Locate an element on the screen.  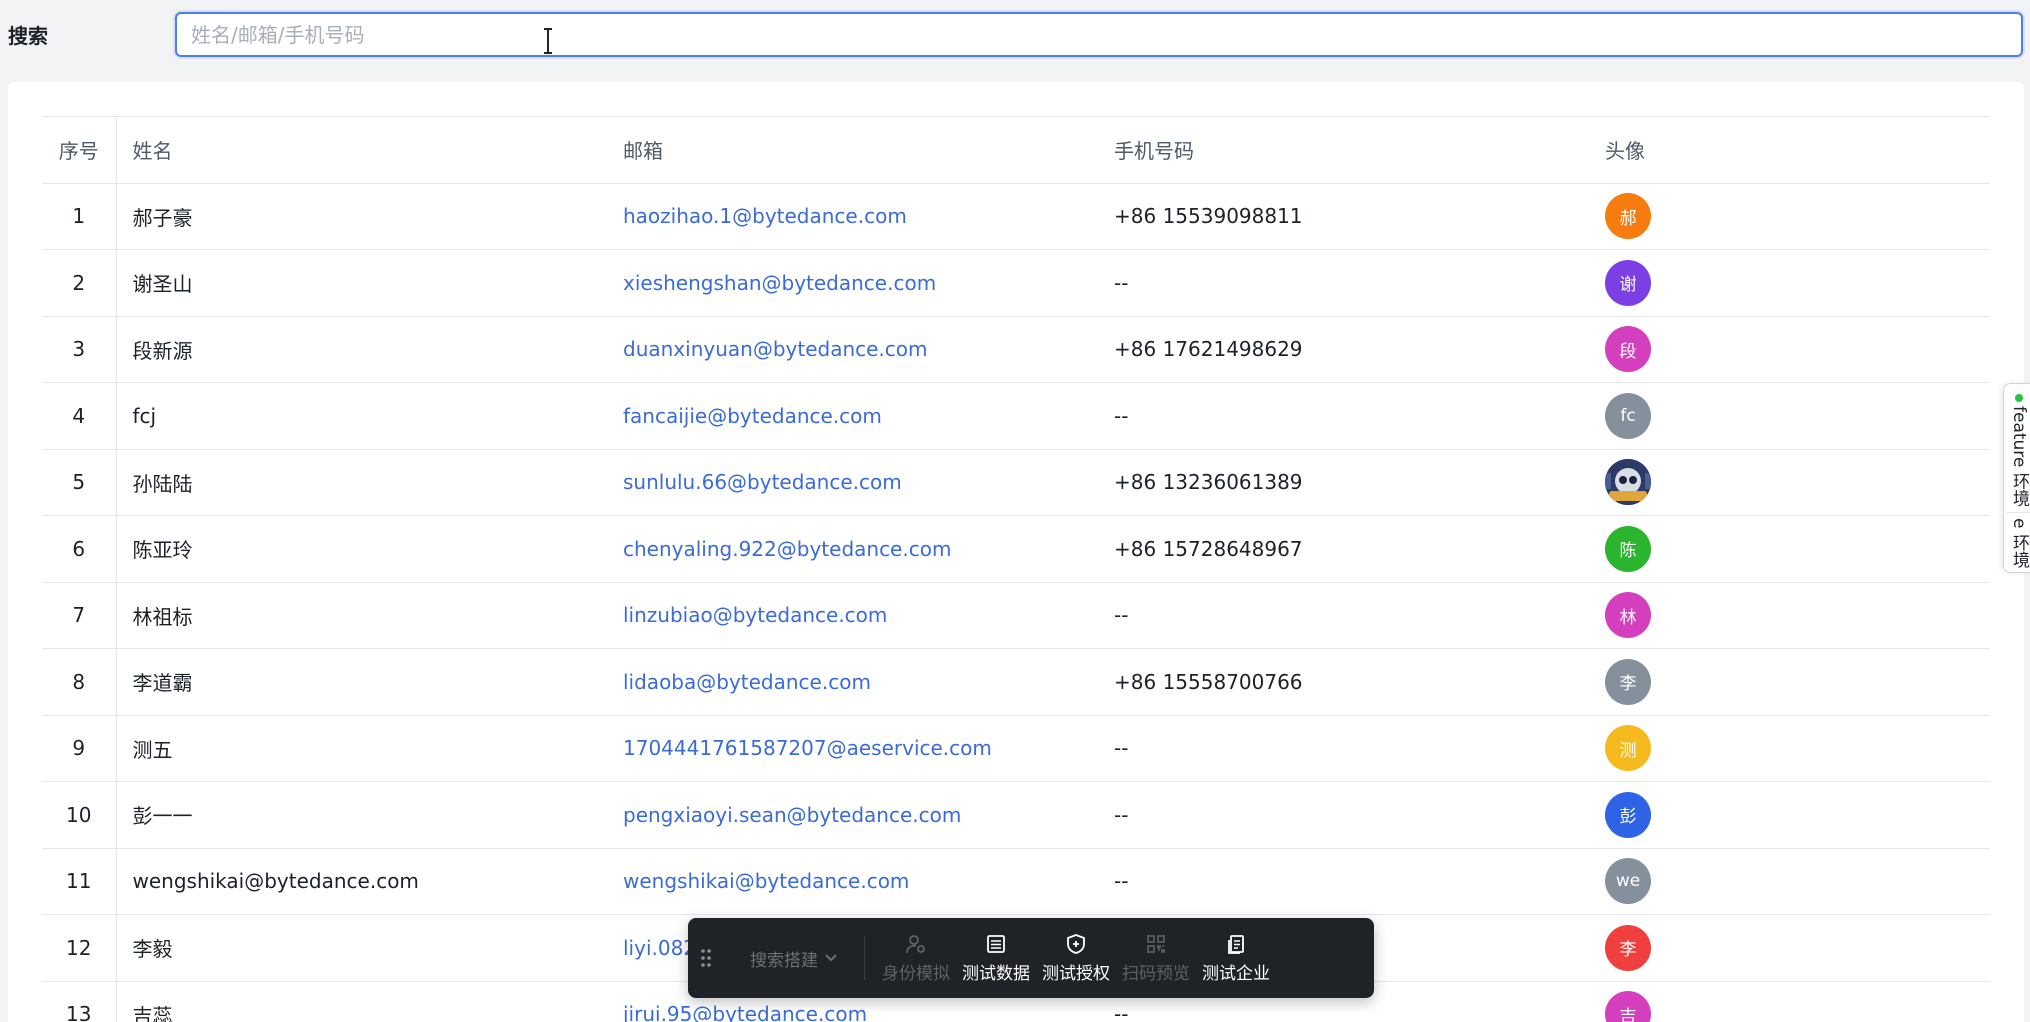
table-row: 9 测五 1704441761587207@aeservice.com -- 测 is located at coordinates (1016, 748).